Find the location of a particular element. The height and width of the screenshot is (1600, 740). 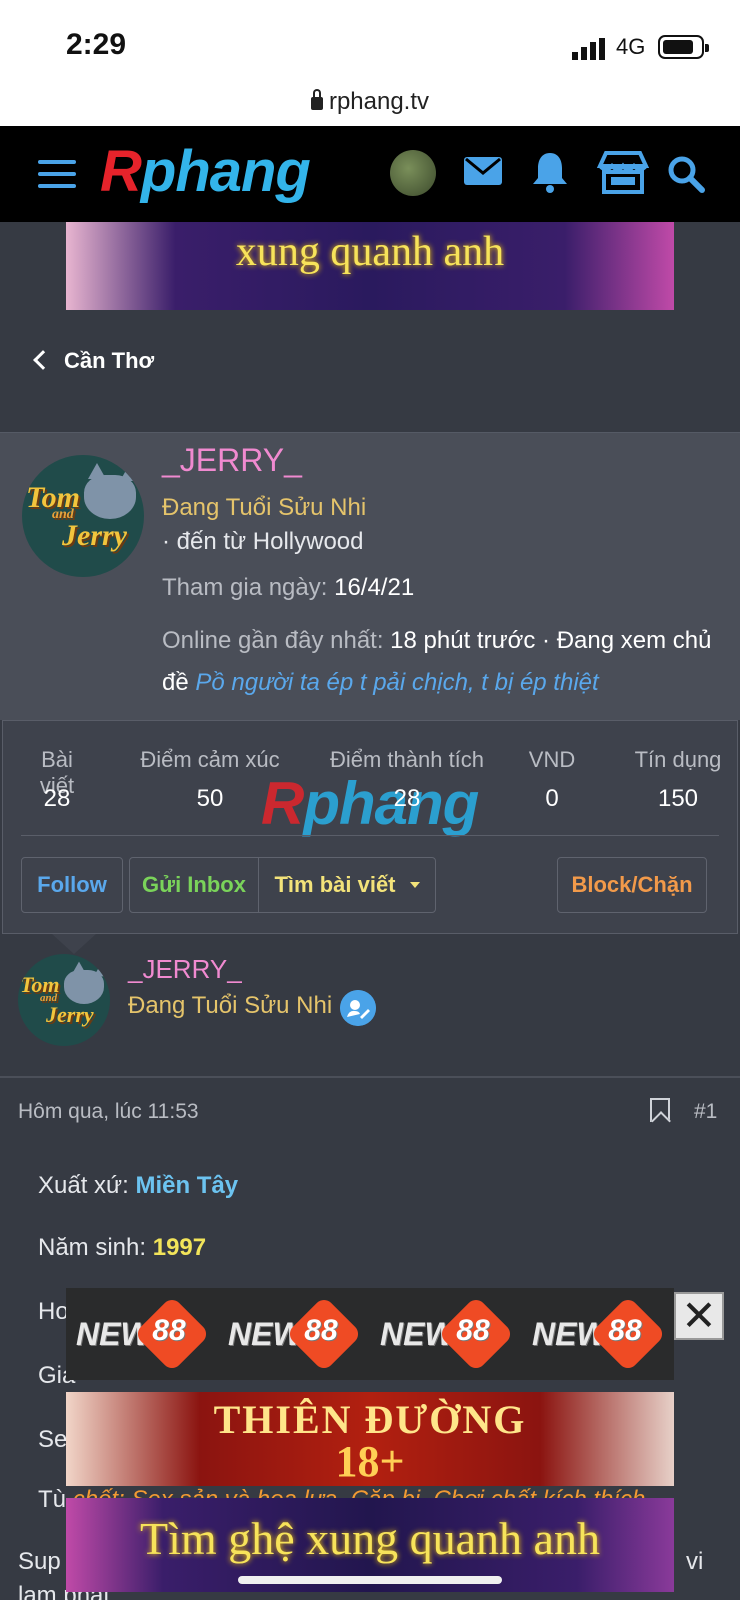

find-posts-button: Tìm bài viết is located at coordinates (347, 885).